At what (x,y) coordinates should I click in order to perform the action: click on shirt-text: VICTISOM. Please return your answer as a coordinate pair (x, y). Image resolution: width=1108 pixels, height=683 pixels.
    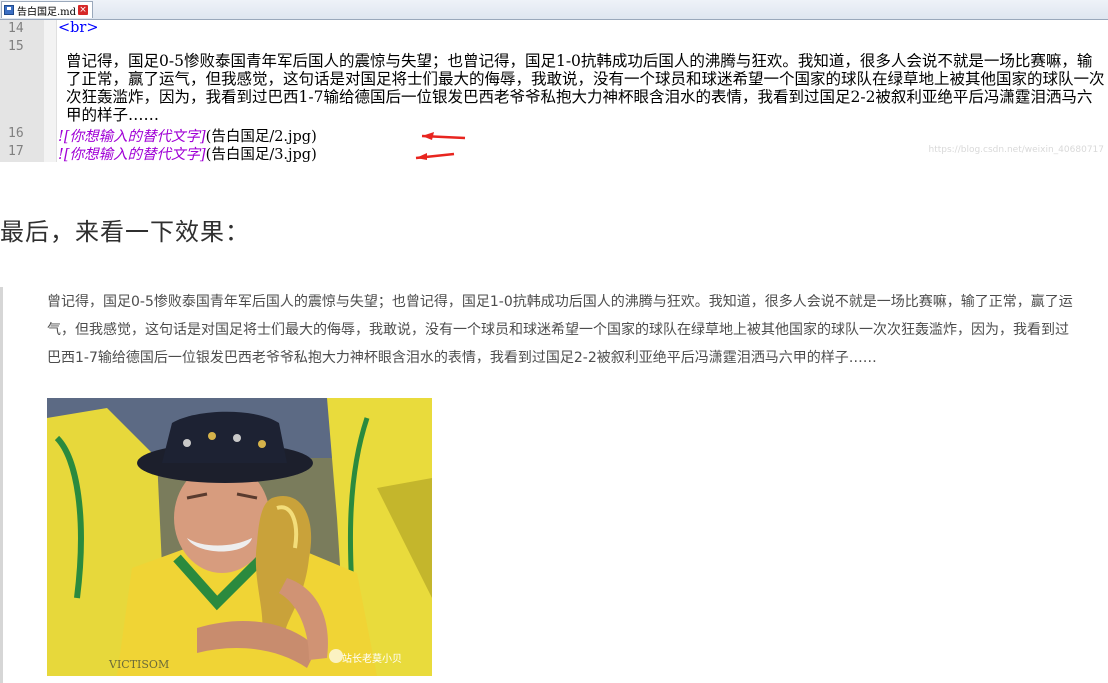
    Looking at the image, I should click on (138, 664).